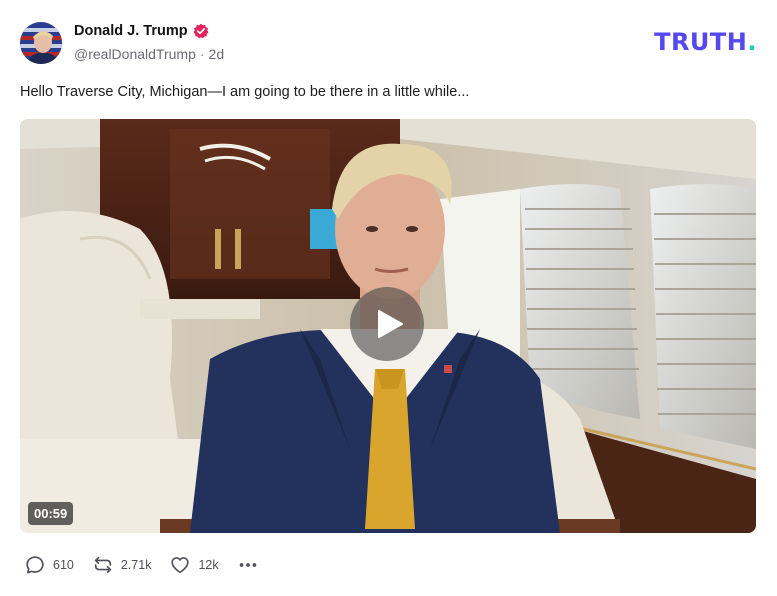 This screenshot has height=596, width=777. Describe the element at coordinates (208, 565) in the screenshot. I see `like-count: 12k` at that location.